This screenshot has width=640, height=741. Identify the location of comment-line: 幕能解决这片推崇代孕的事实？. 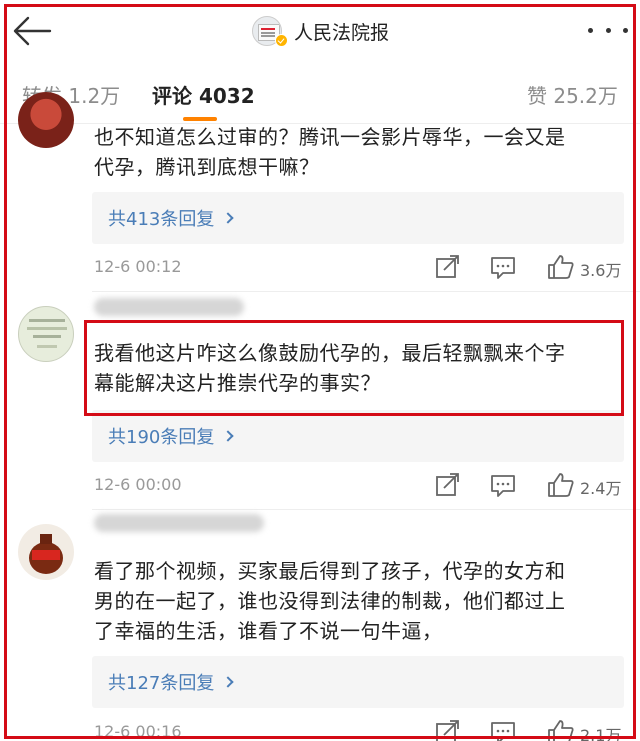
(237, 383).